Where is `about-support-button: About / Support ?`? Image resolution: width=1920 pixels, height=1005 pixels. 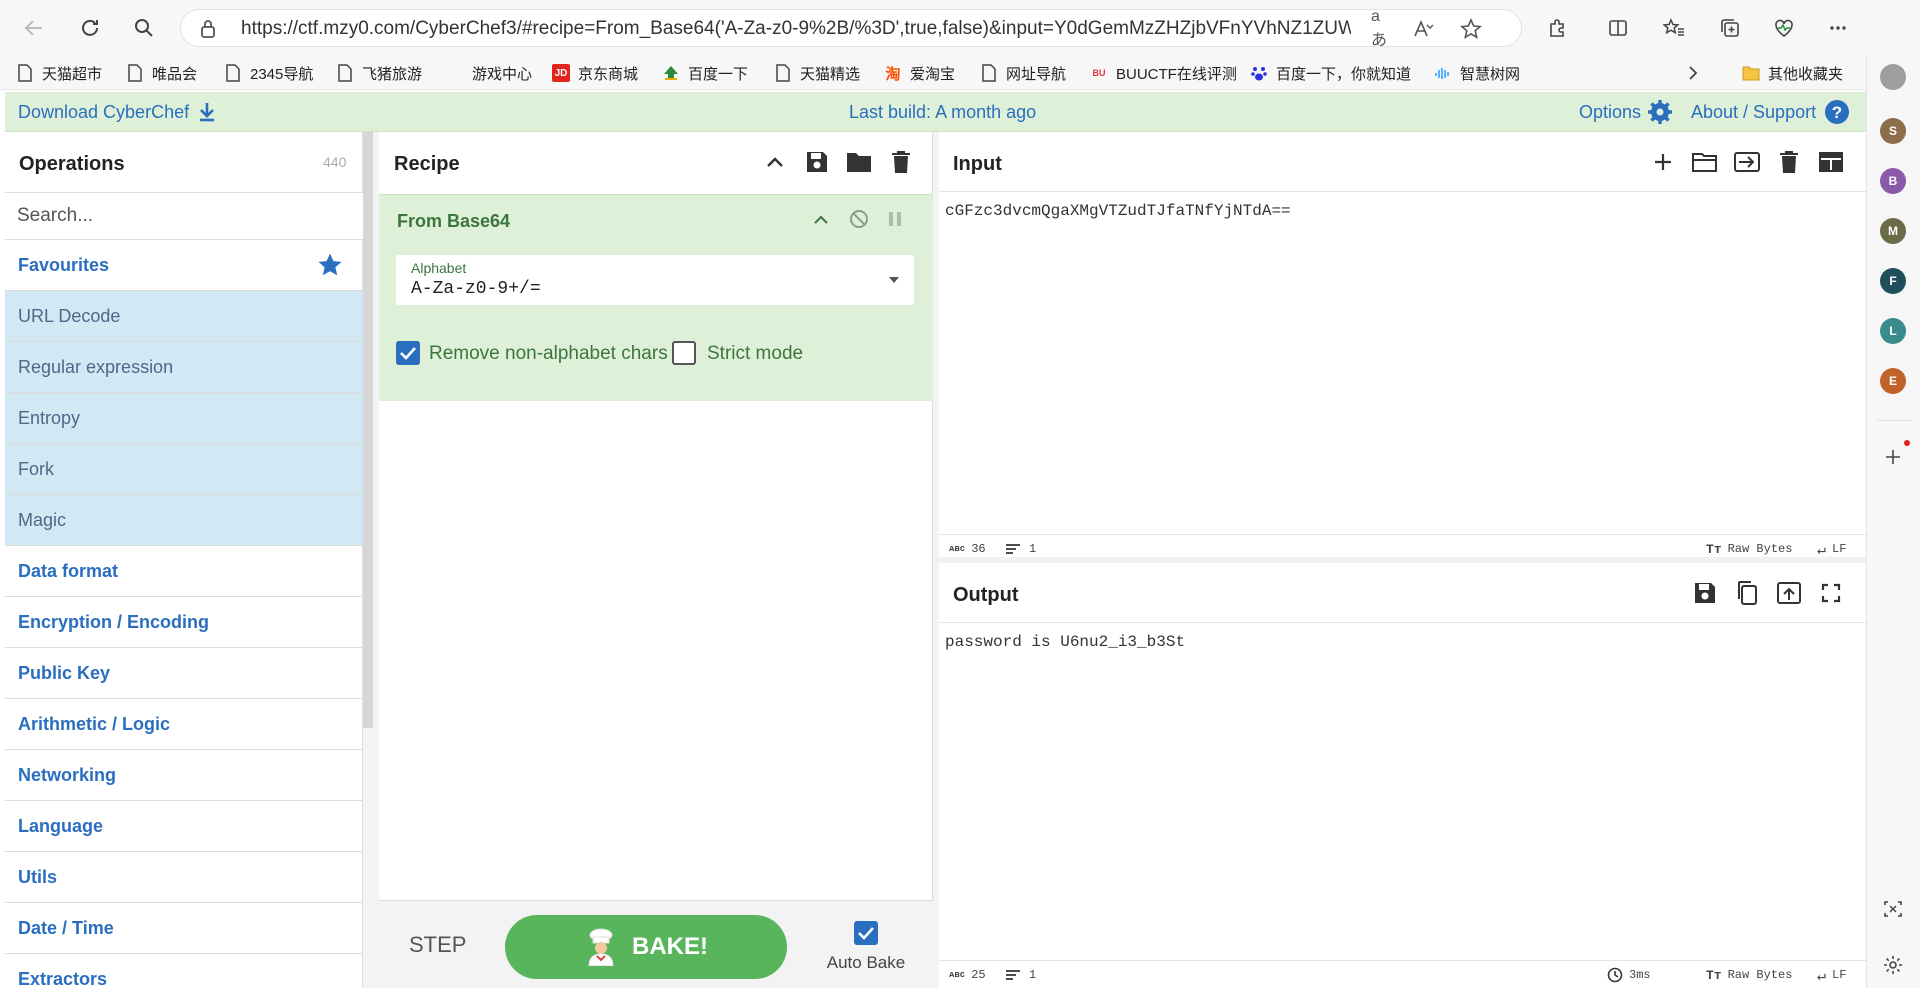 about-support-button: About / Support ? is located at coordinates (1770, 112).